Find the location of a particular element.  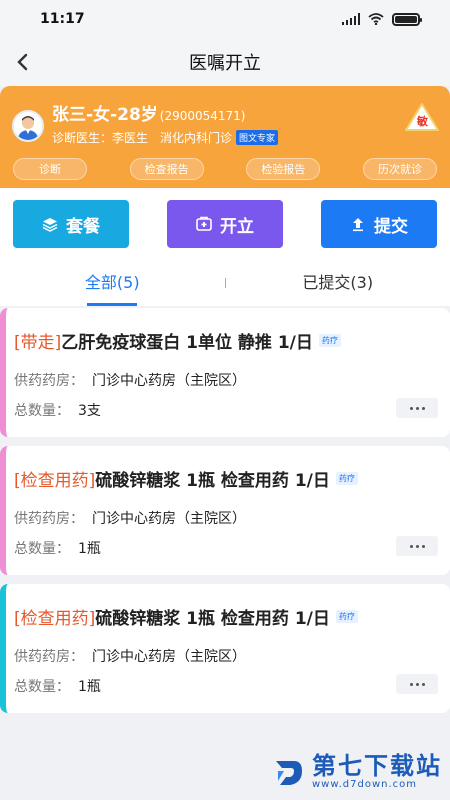

layers-icon is located at coordinates (50, 225).